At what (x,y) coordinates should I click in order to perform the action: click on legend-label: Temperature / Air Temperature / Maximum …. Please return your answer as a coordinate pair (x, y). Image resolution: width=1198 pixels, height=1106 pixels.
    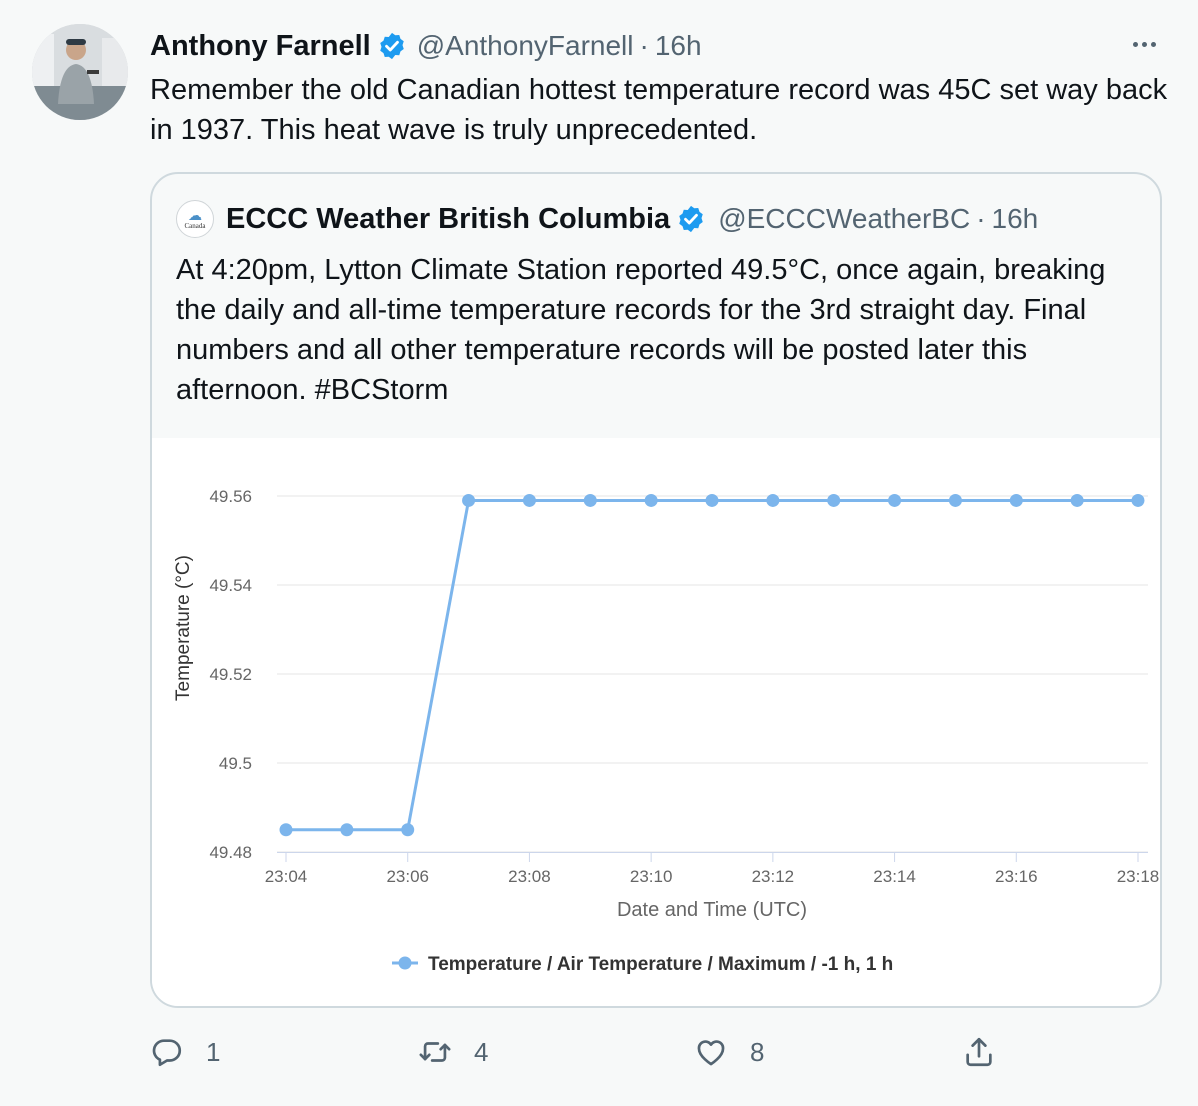
    Looking at the image, I should click on (660, 964).